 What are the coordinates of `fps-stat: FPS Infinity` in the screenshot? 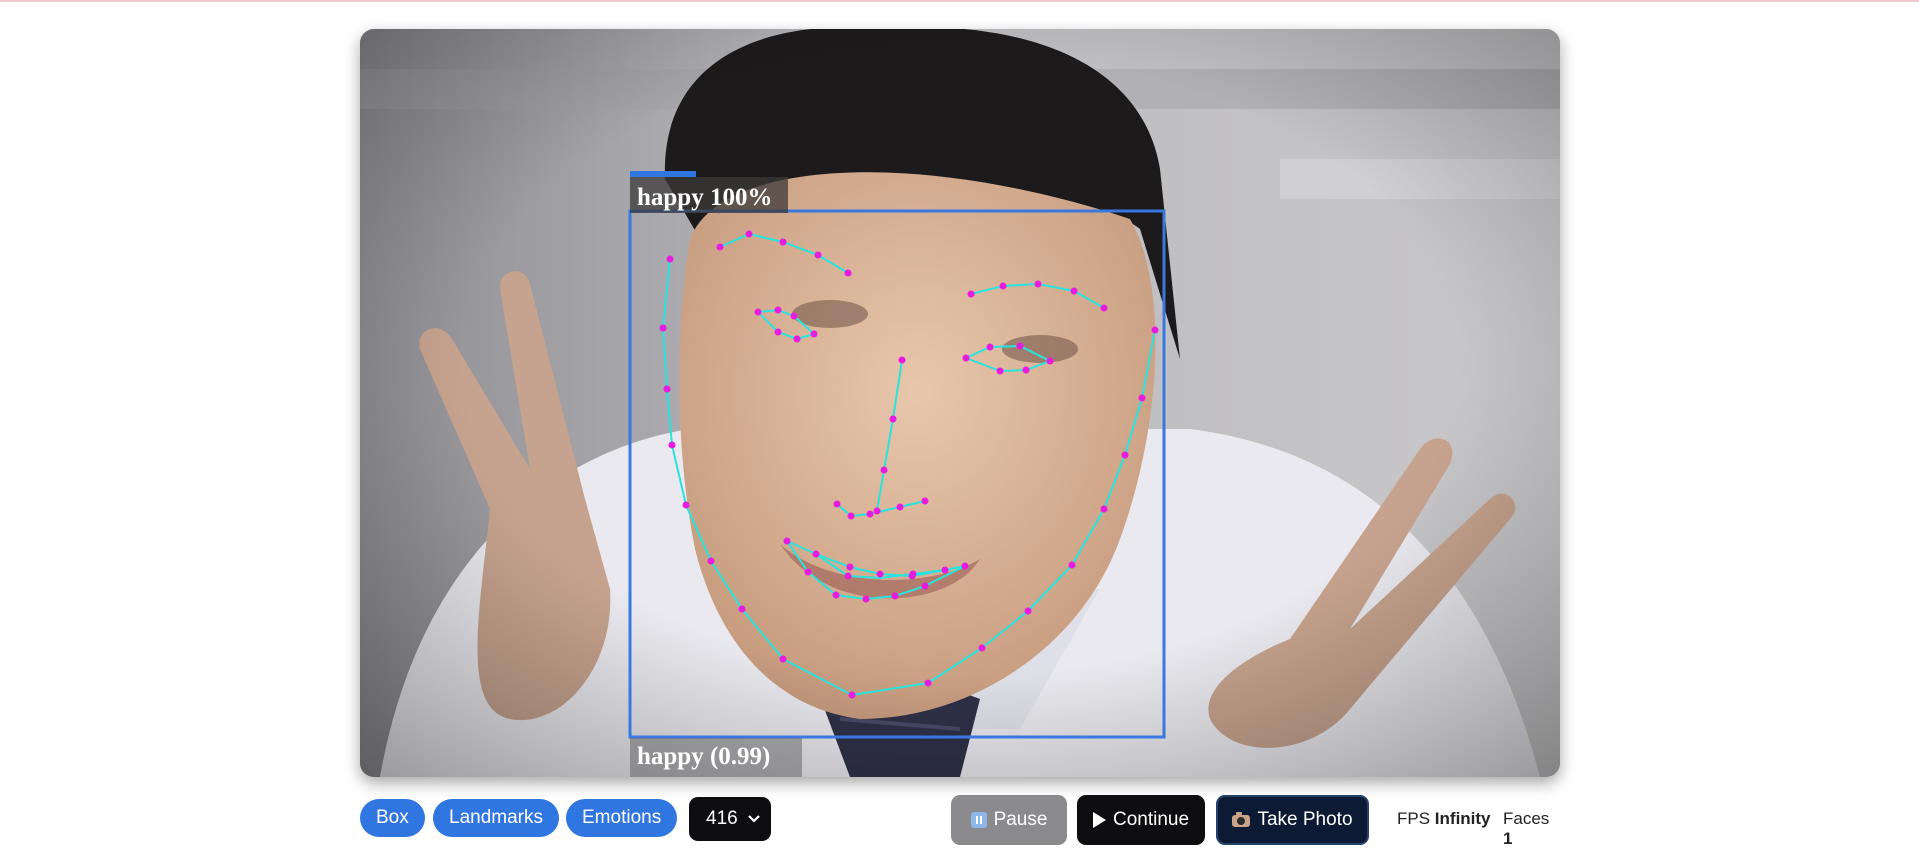 It's located at (1444, 819).